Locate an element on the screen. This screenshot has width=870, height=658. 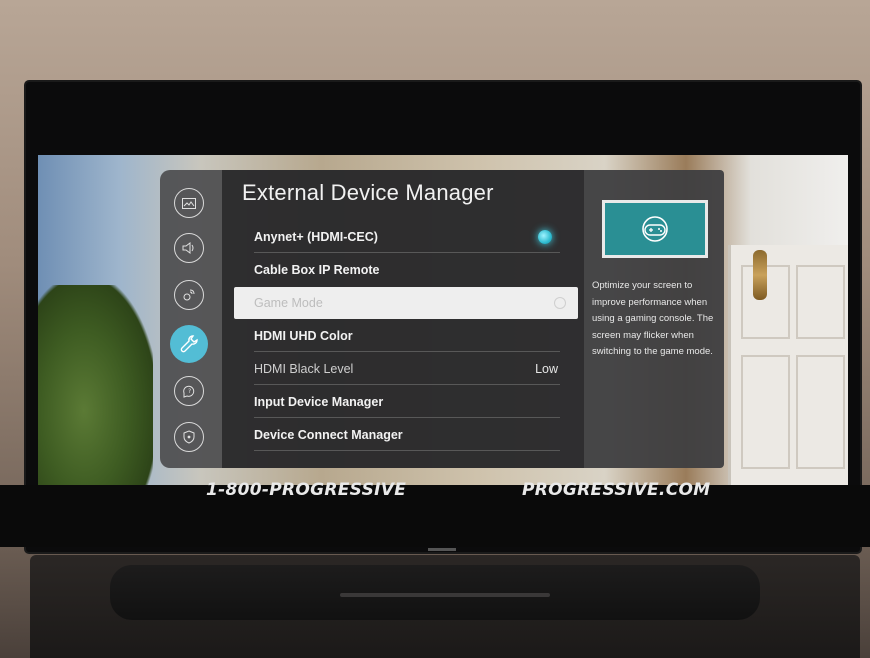
menu-item-value: Low is located at coordinates (546, 369).